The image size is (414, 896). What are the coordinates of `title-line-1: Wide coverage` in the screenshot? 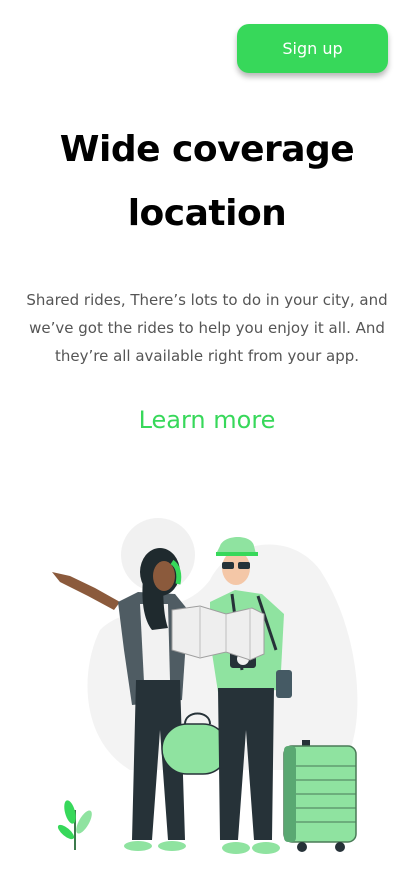 It's located at (207, 149).